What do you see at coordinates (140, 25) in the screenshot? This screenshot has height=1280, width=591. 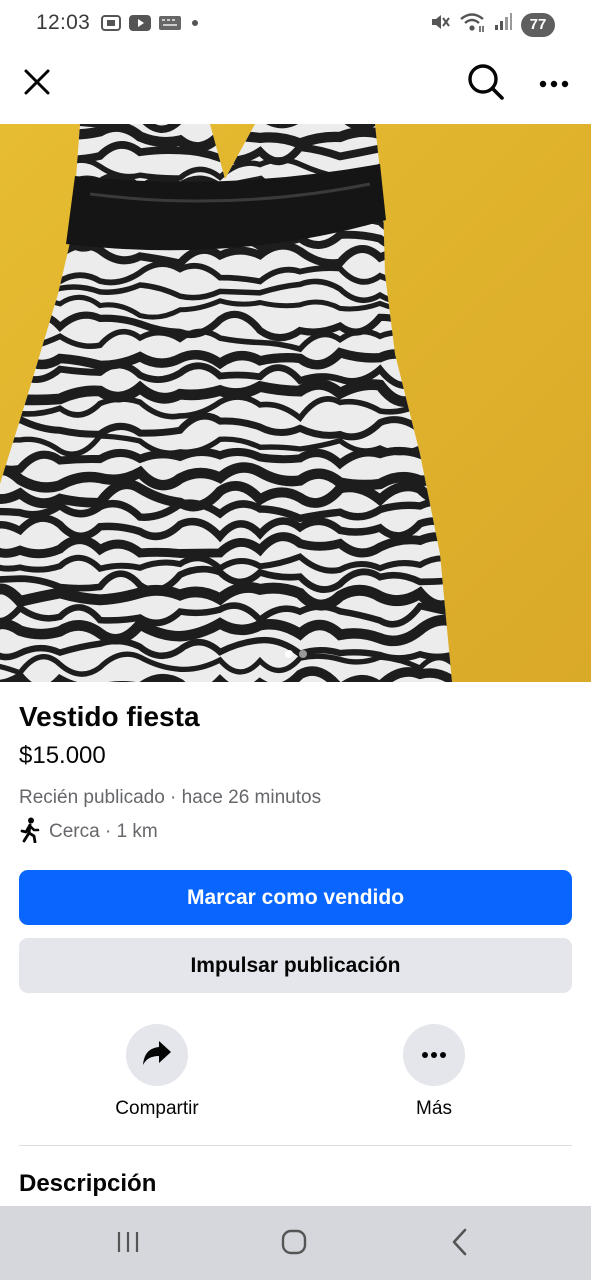 I see `youtube-icon` at bounding box center [140, 25].